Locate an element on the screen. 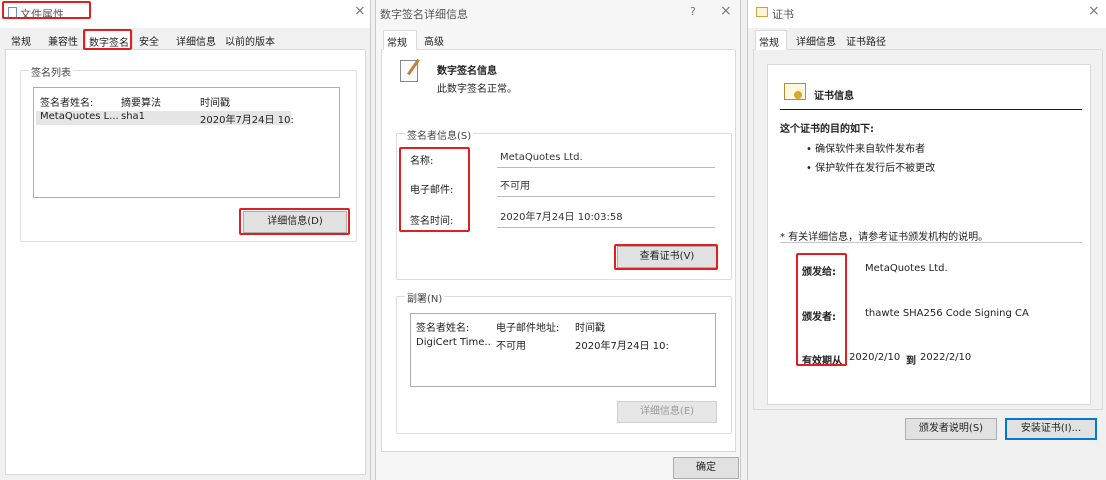 The image size is (1106, 480). tab-bar: 常规 高级 is located at coordinates (558, 40).